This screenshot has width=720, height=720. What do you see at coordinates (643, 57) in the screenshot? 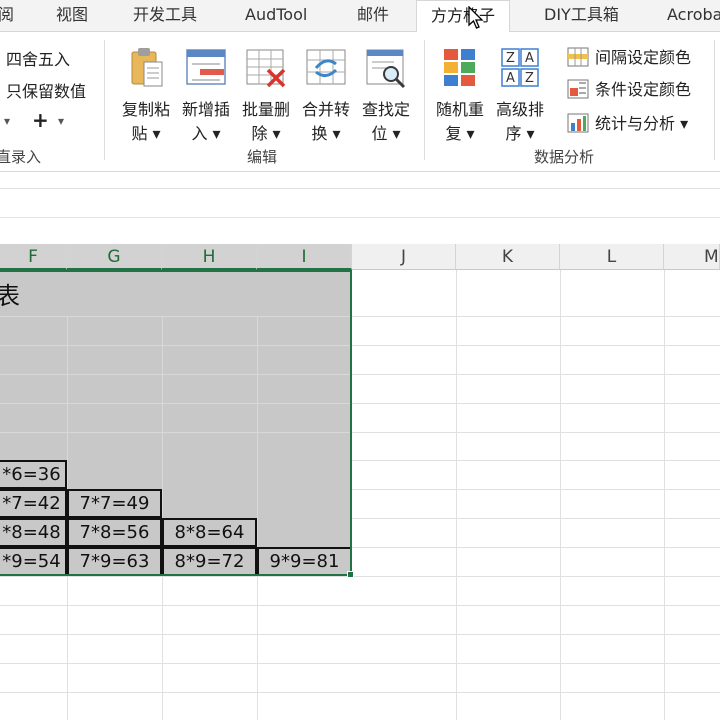
I see `interval-color-label: 间隔设定颜色` at bounding box center [643, 57].